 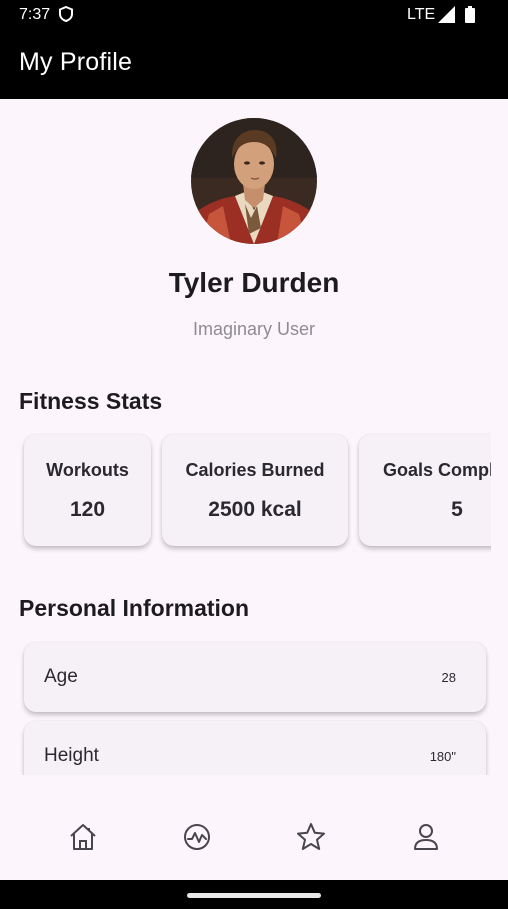 I want to click on status-bar: 7:37 LTE, so click(x=254, y=15).